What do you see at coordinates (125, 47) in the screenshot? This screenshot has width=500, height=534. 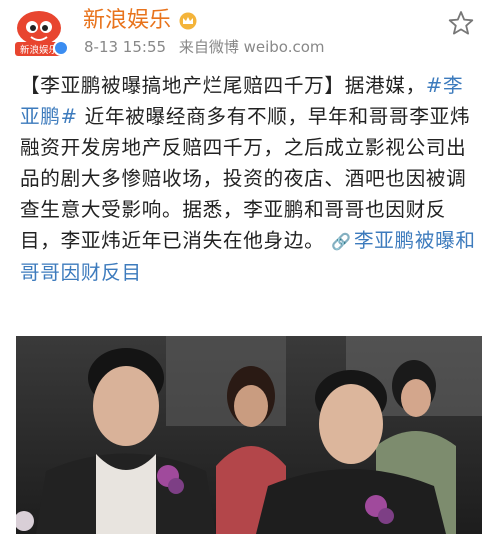 I see `post-time: 8-13 15:55` at bounding box center [125, 47].